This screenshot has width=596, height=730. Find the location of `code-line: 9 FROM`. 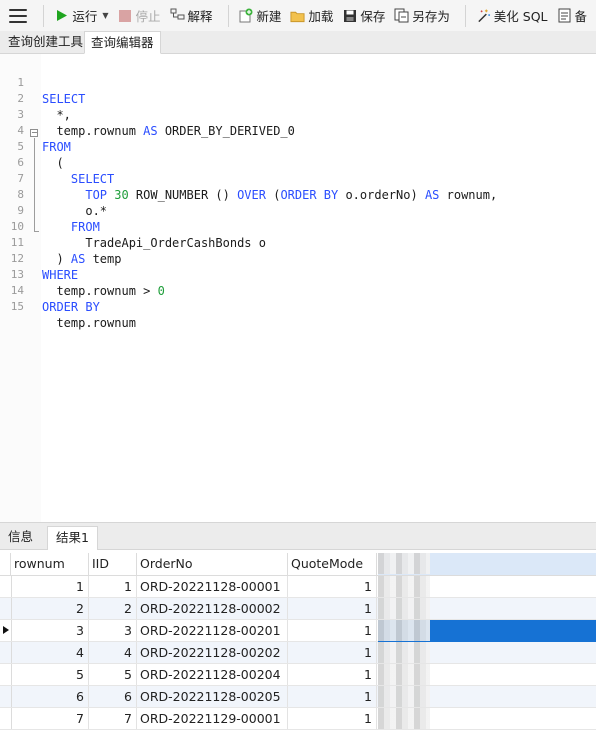

code-line: 9 FROM is located at coordinates (298, 210).